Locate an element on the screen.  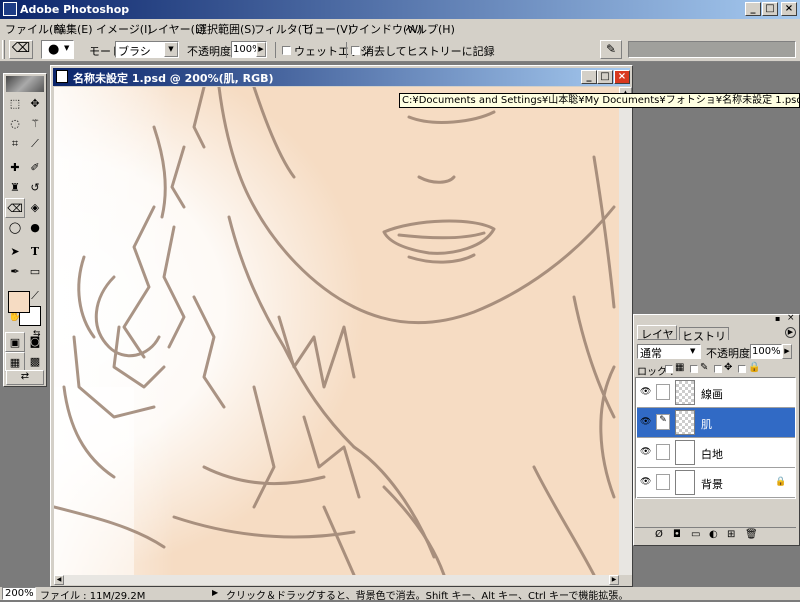
layer-name: 線画 is located at coordinates (712, 394).